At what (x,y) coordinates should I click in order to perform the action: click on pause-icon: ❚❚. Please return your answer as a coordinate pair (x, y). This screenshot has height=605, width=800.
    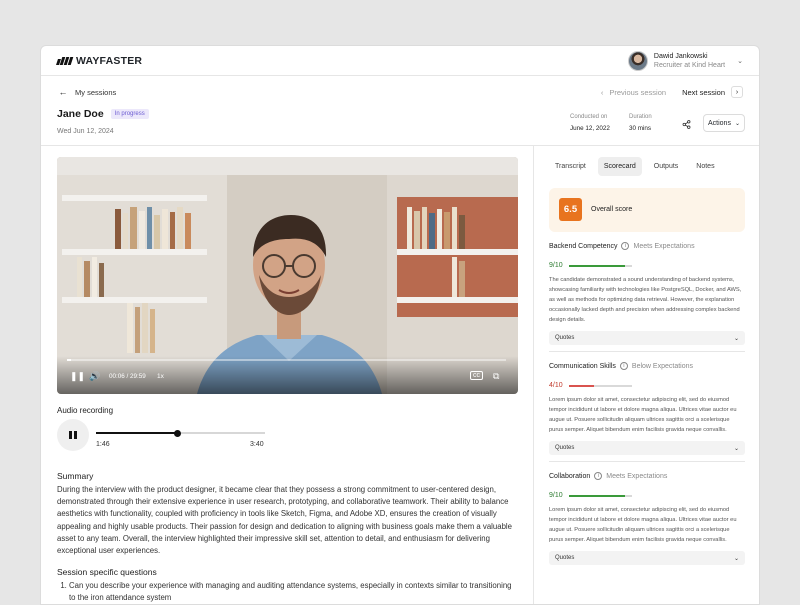
    Looking at the image, I should click on (77, 376).